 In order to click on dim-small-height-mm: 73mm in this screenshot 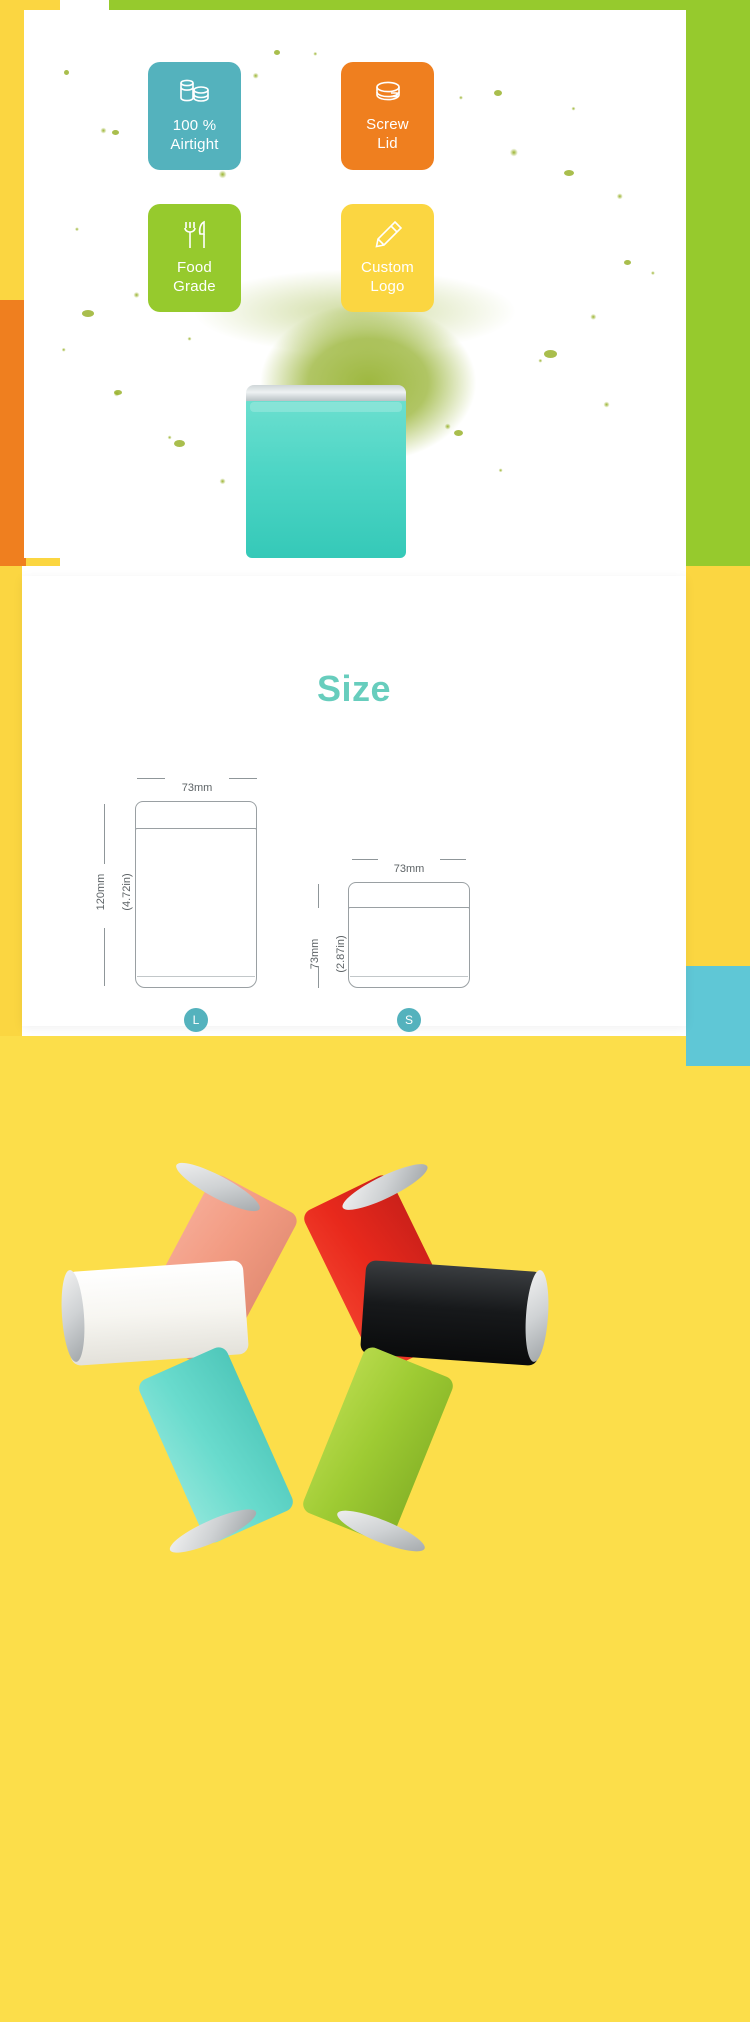, I will do `click(315, 954)`.